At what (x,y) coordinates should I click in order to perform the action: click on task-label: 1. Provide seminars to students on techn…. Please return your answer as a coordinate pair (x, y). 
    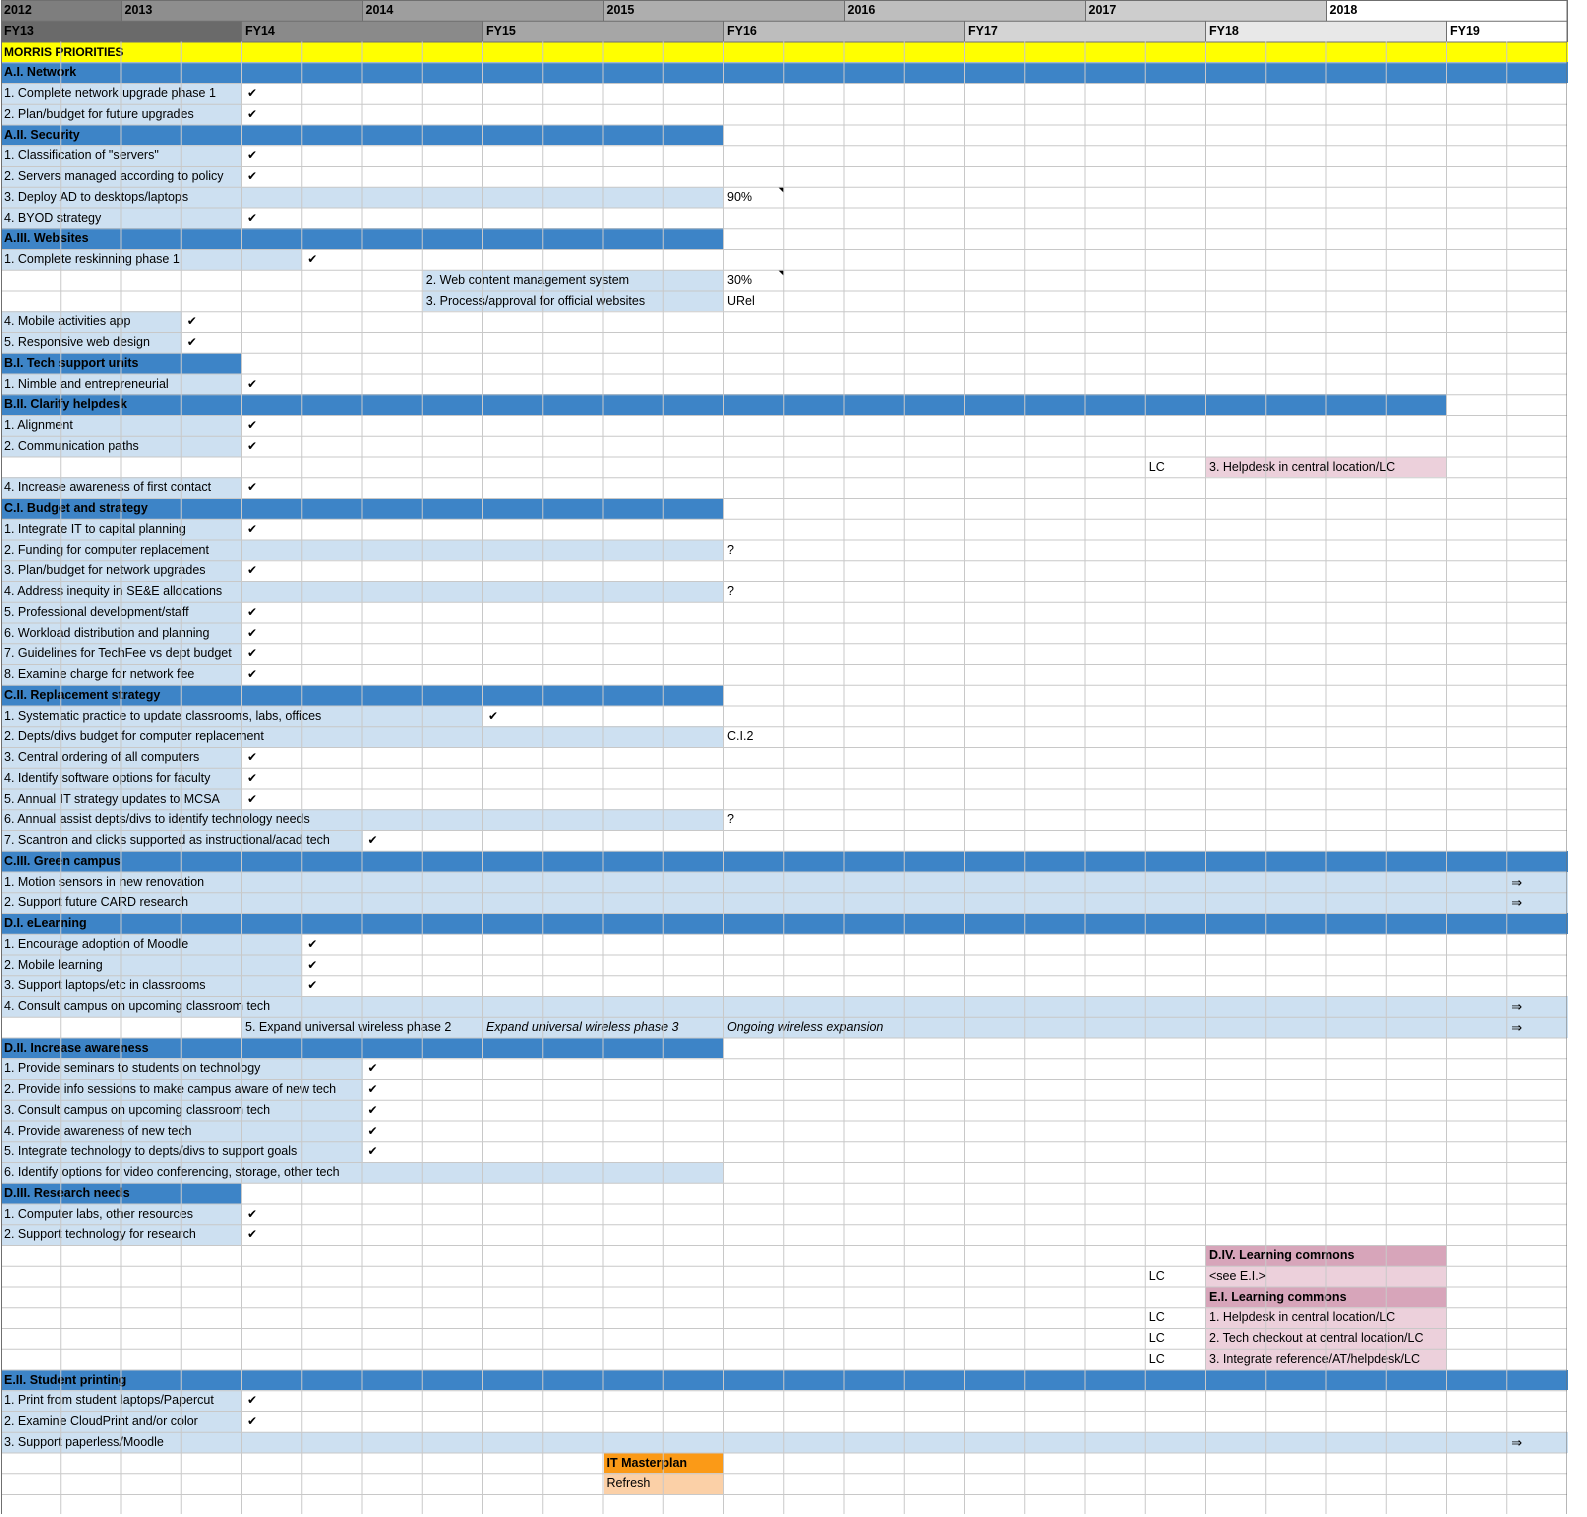
    Looking at the image, I should click on (132, 1068).